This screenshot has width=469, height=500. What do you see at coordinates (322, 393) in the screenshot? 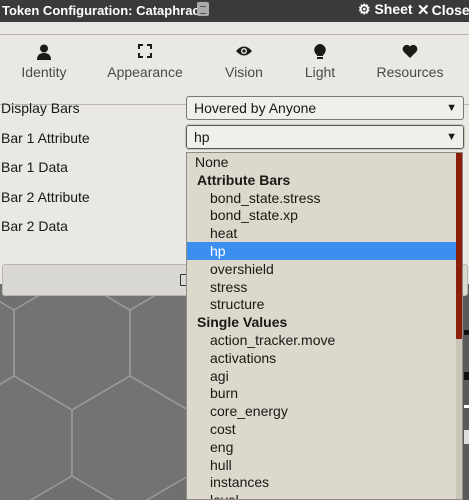
I see `dropdown-option: burn` at bounding box center [322, 393].